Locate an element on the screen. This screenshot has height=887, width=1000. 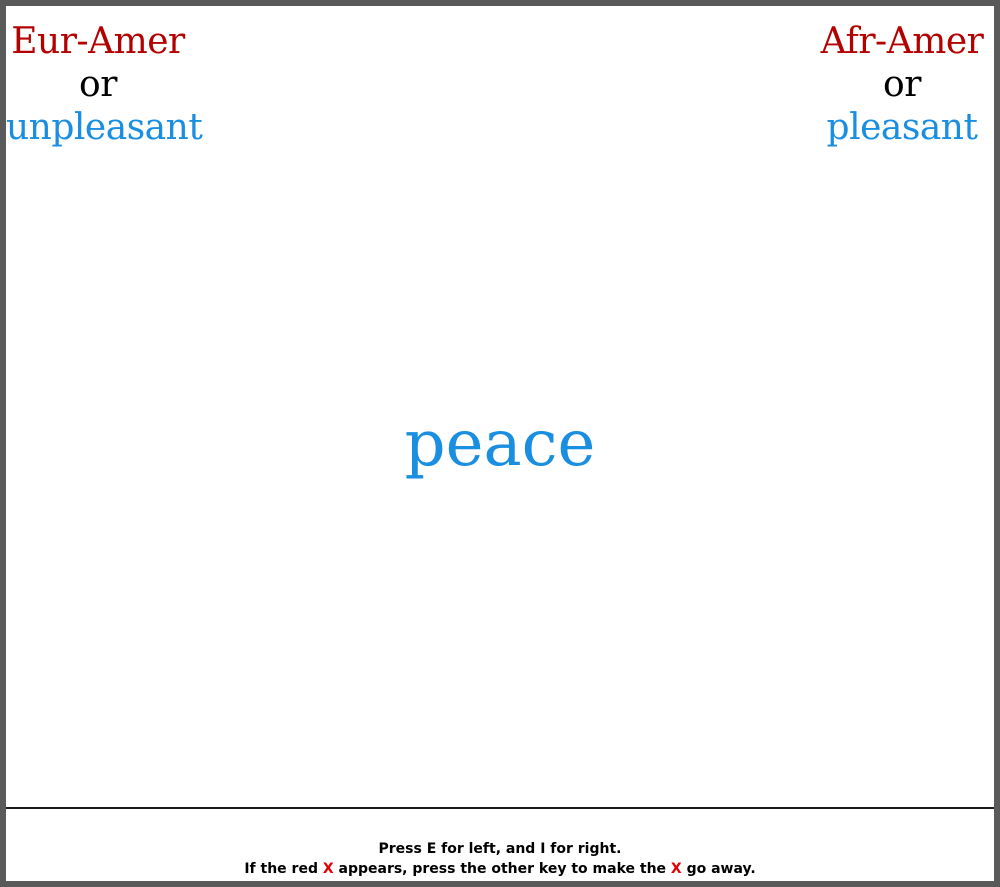
red-x-marker: X is located at coordinates (328, 869).